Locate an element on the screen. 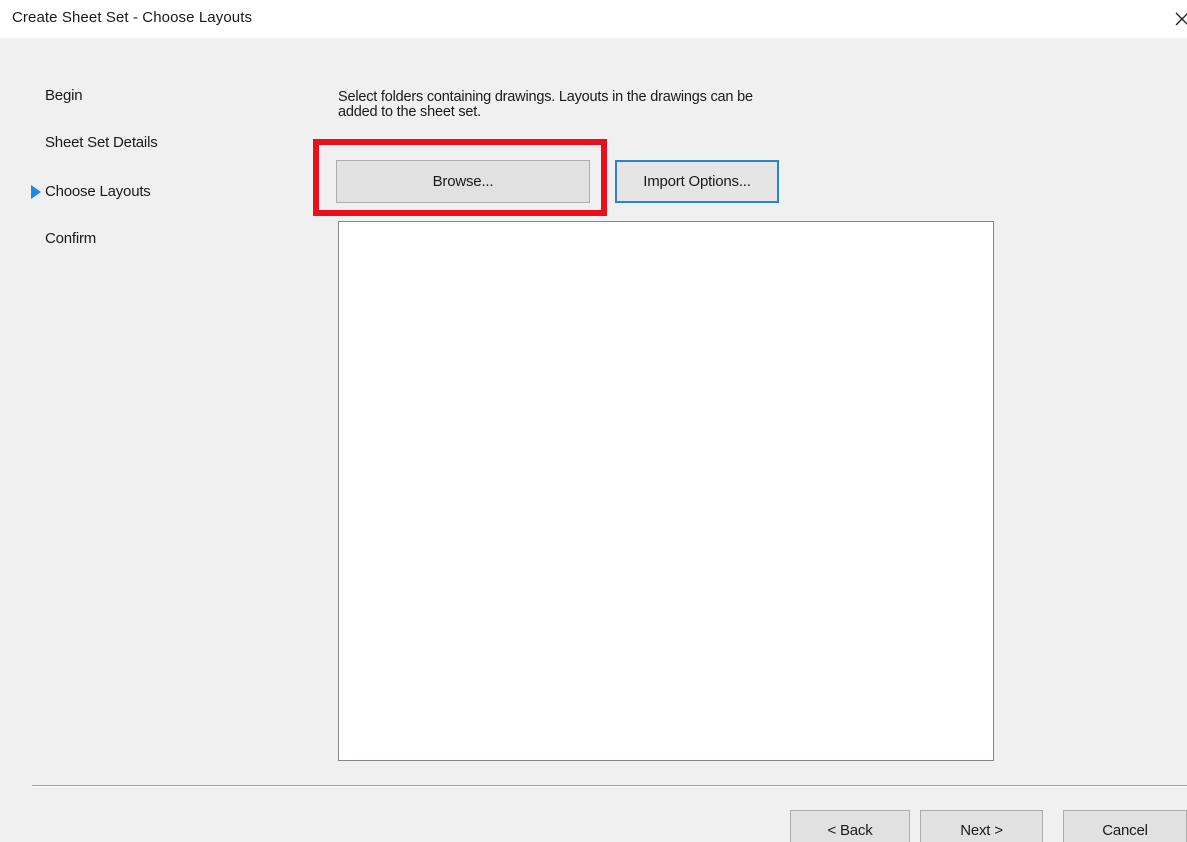  window-title: Create Sheet Set - Choose Layouts is located at coordinates (132, 17).